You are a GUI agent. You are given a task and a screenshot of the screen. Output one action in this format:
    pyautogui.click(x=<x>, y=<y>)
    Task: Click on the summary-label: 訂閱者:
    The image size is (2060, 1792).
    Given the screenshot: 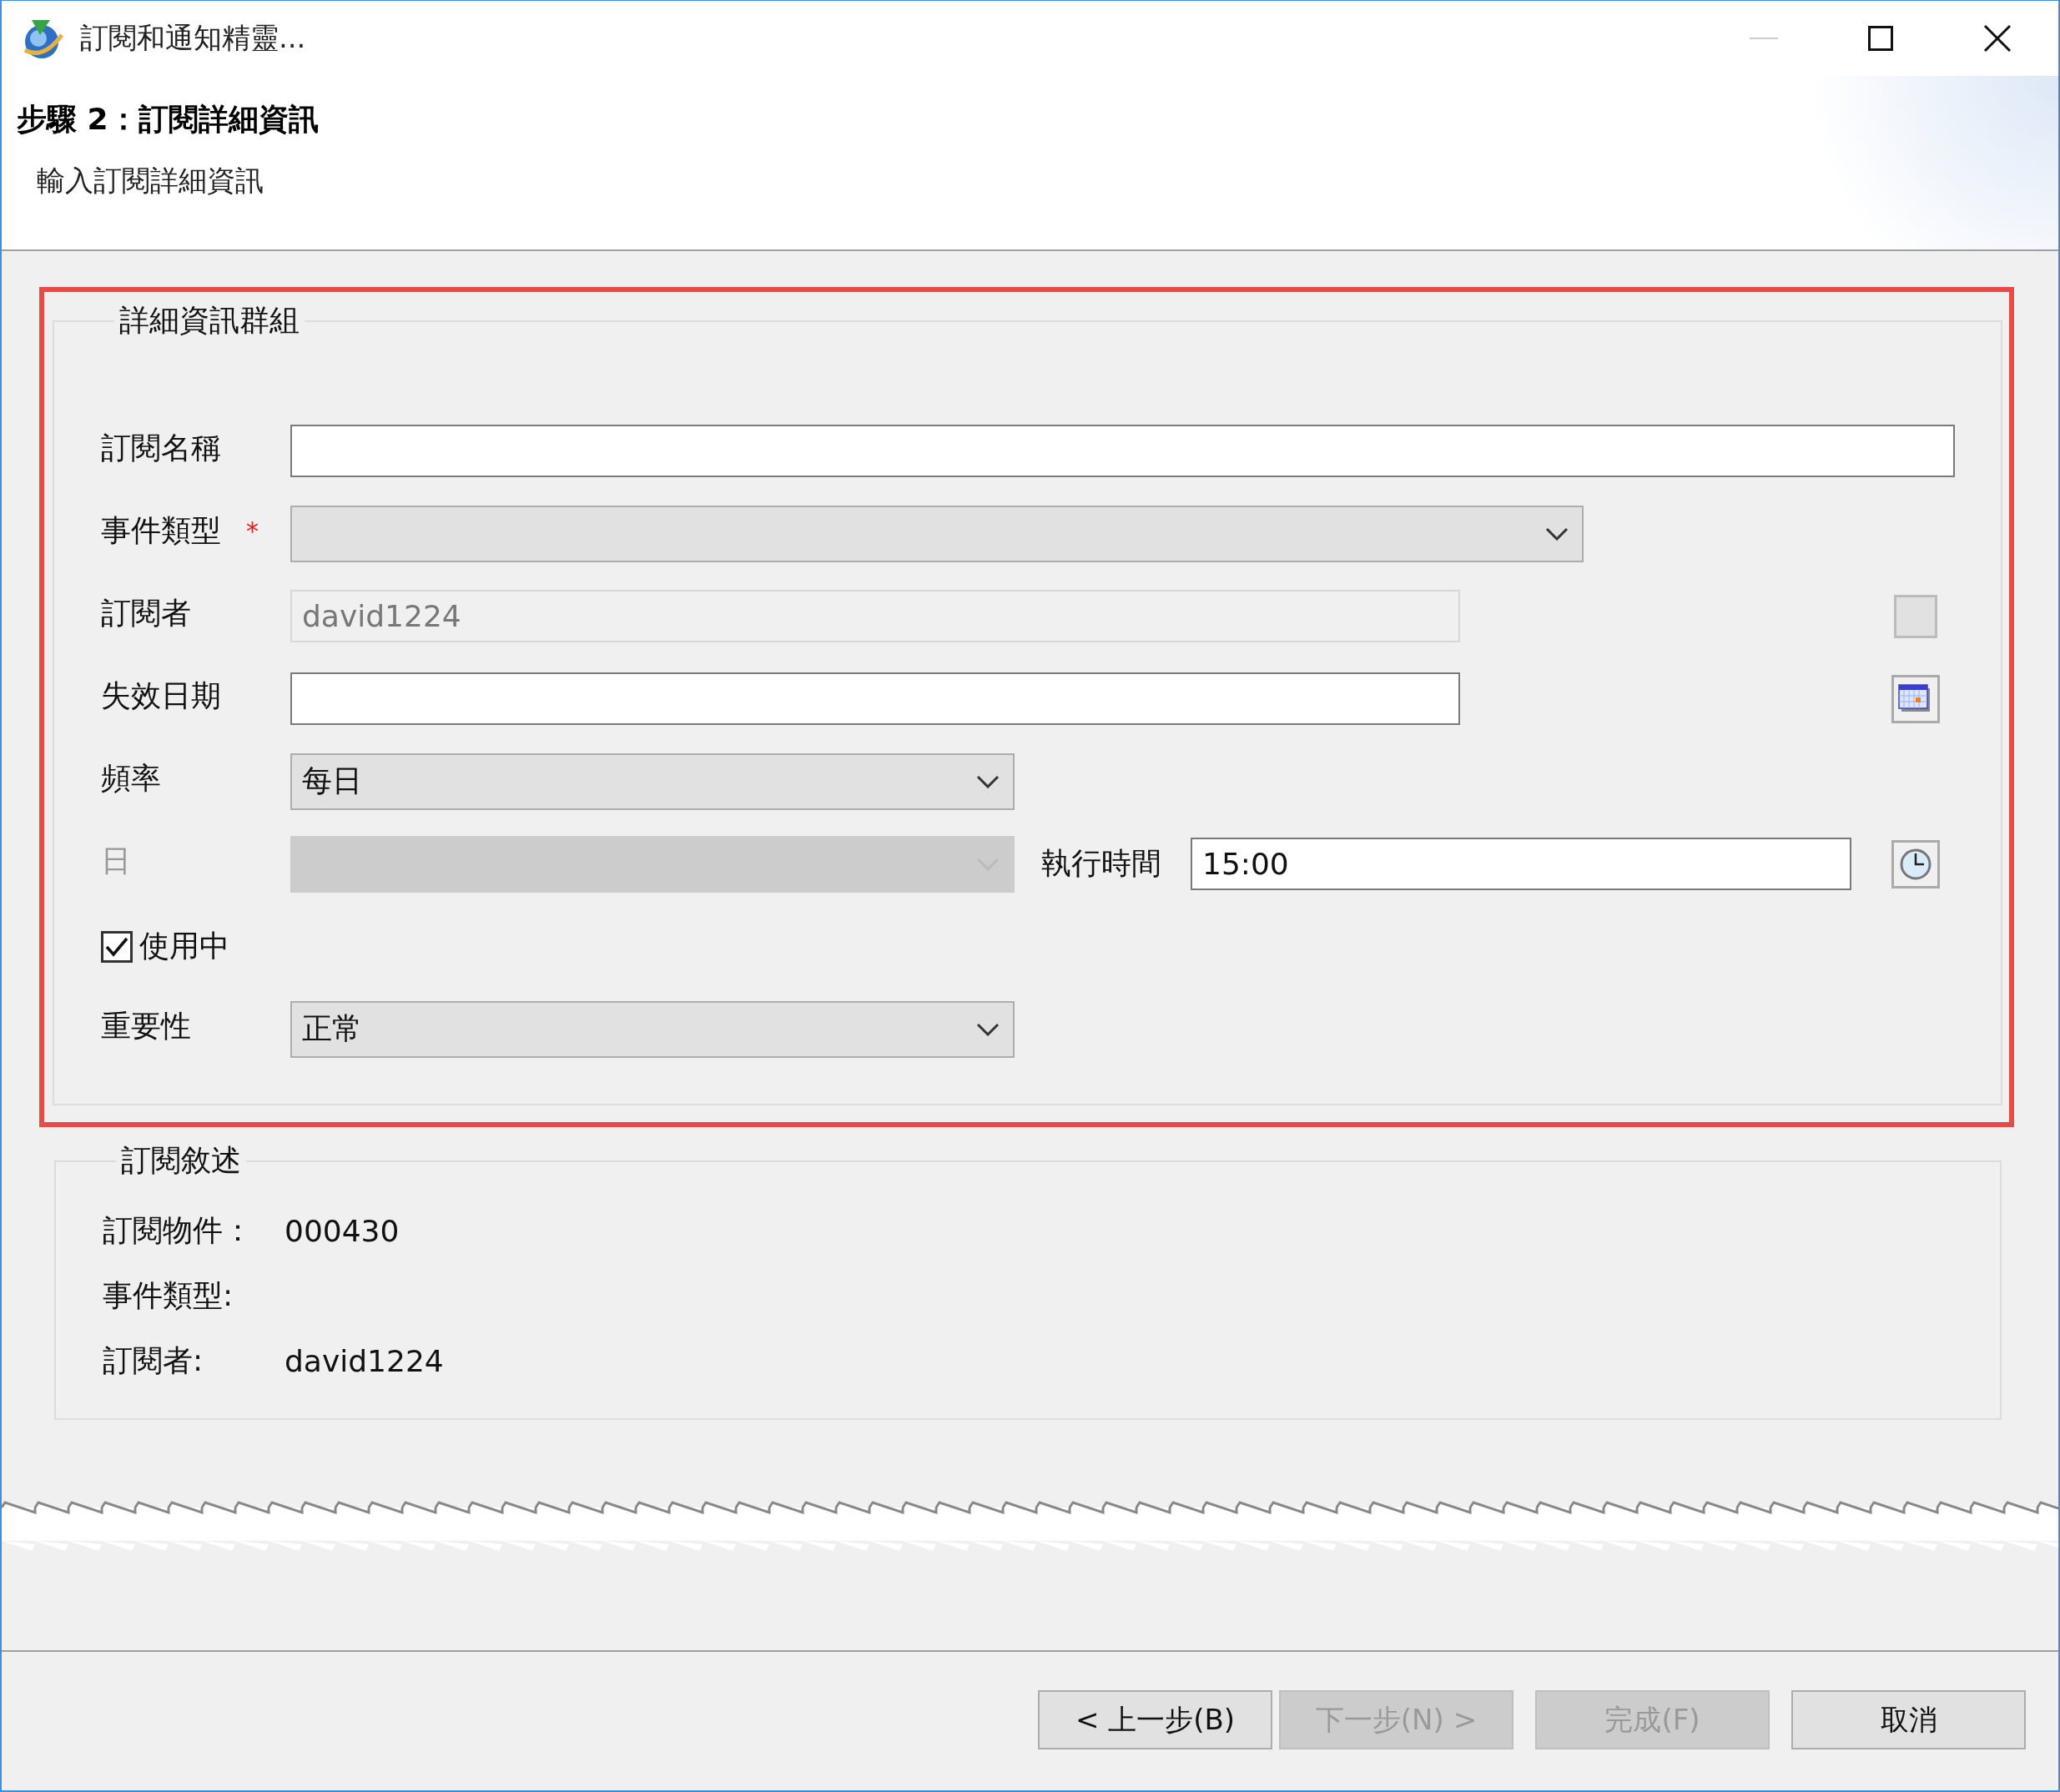 What is the action you would take?
    pyautogui.click(x=153, y=1360)
    